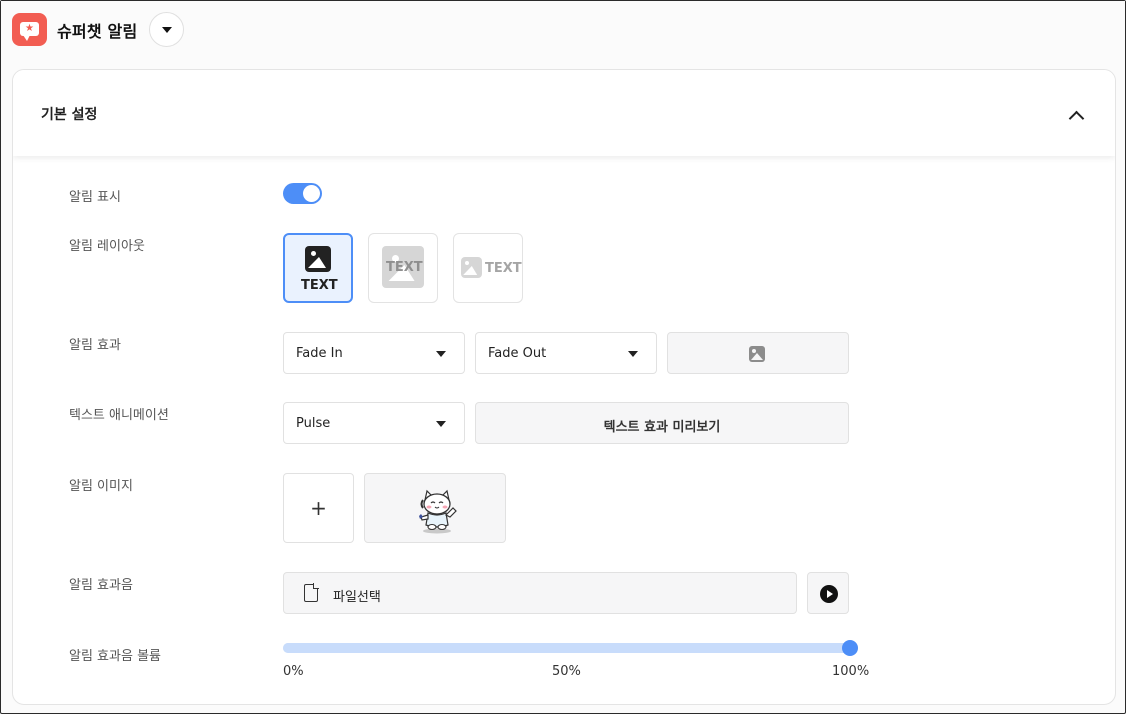 This screenshot has width=1126, height=714. I want to click on effect-in-select: Fade In, so click(374, 353).